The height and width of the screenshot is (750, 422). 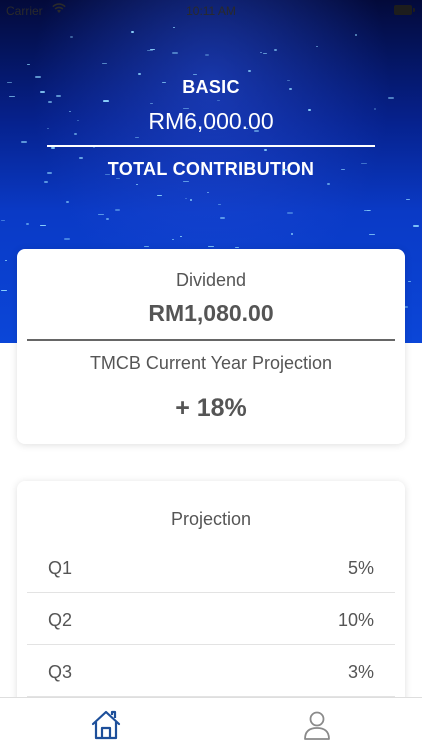 I want to click on tab-profile, so click(x=317, y=725).